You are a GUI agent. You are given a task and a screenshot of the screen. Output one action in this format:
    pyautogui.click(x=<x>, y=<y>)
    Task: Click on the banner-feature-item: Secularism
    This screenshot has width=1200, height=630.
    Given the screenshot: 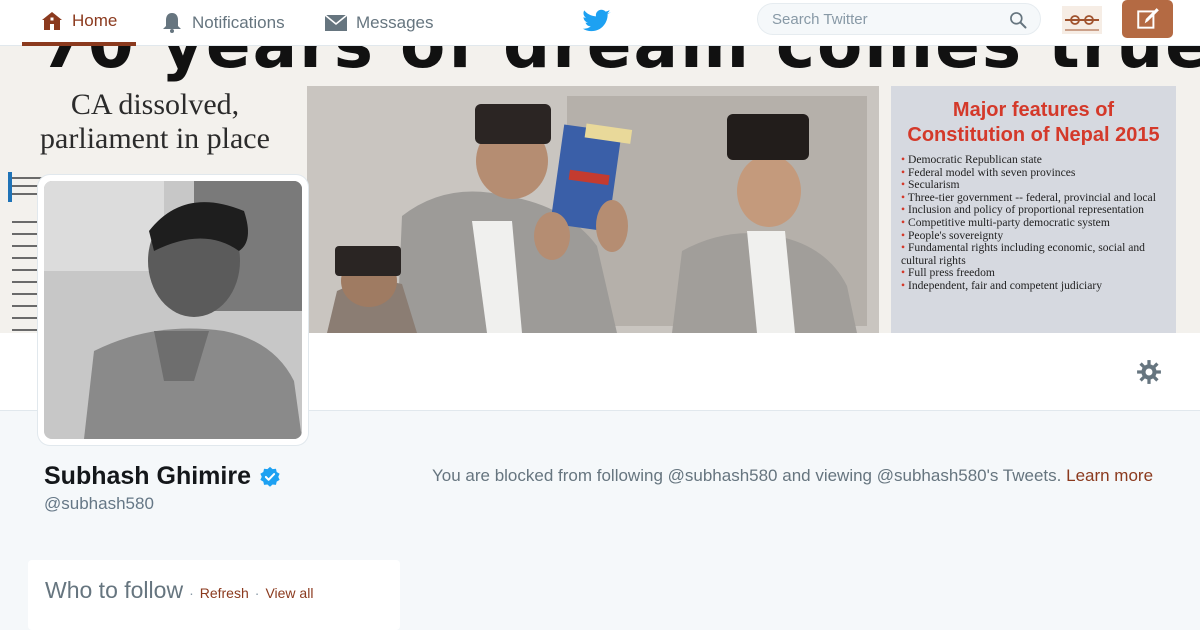 What is the action you would take?
    pyautogui.click(x=1033, y=185)
    